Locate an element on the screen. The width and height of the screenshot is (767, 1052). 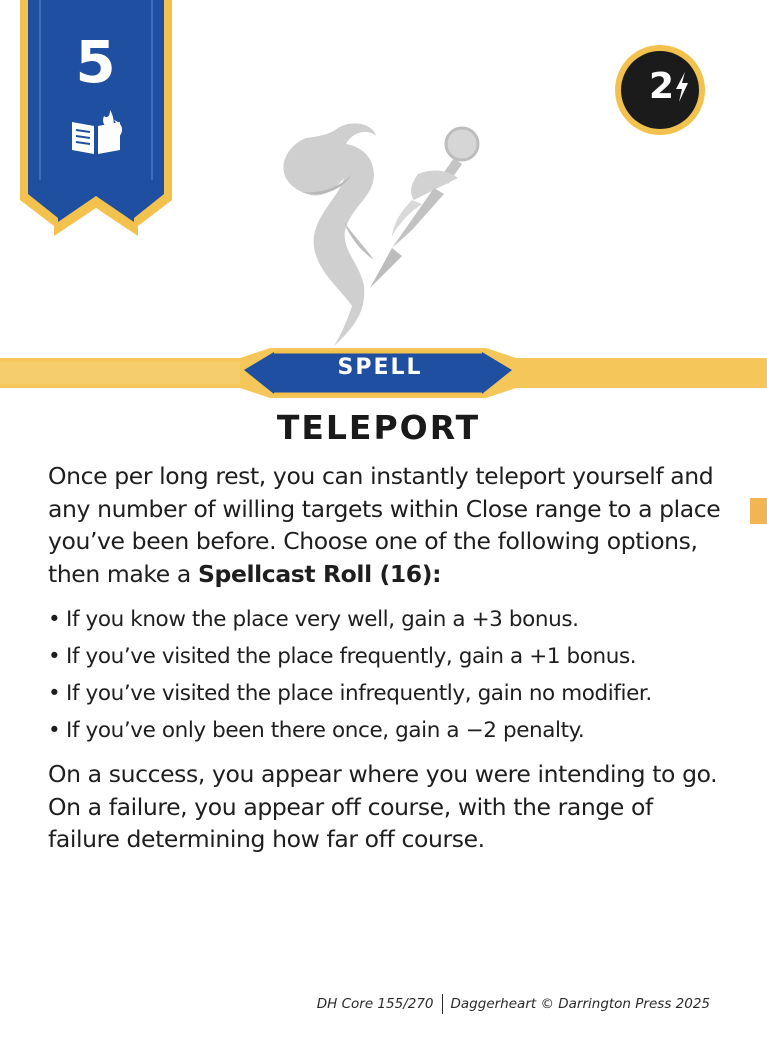
intro-colon: : is located at coordinates (437, 573).